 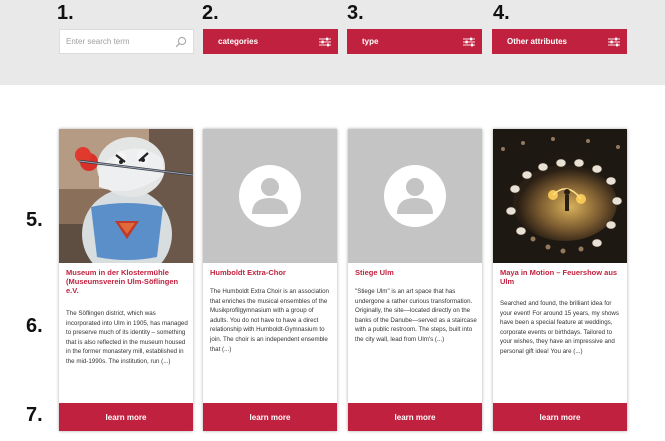 What do you see at coordinates (126, 196) in the screenshot?
I see `museum-figure-photo` at bounding box center [126, 196].